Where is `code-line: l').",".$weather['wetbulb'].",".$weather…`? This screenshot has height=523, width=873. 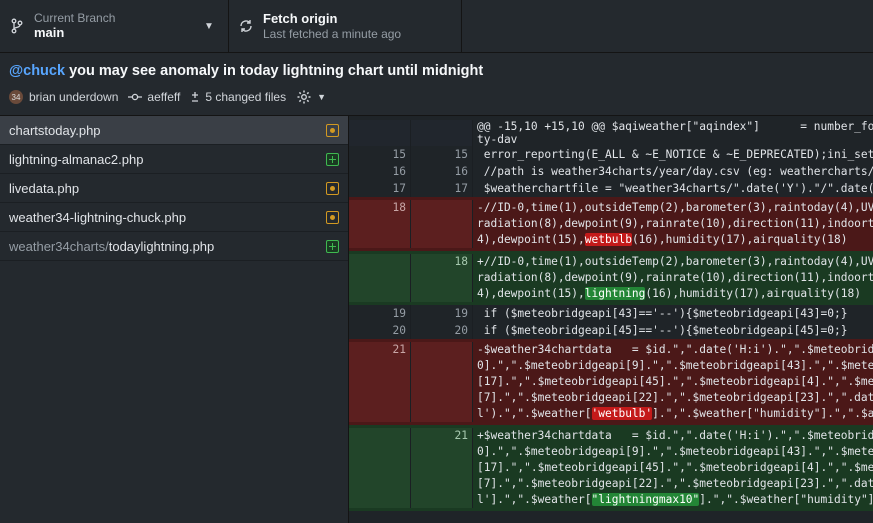 code-line: l').",".$weather['wetbulb'].",".$weather… is located at coordinates (675, 414).